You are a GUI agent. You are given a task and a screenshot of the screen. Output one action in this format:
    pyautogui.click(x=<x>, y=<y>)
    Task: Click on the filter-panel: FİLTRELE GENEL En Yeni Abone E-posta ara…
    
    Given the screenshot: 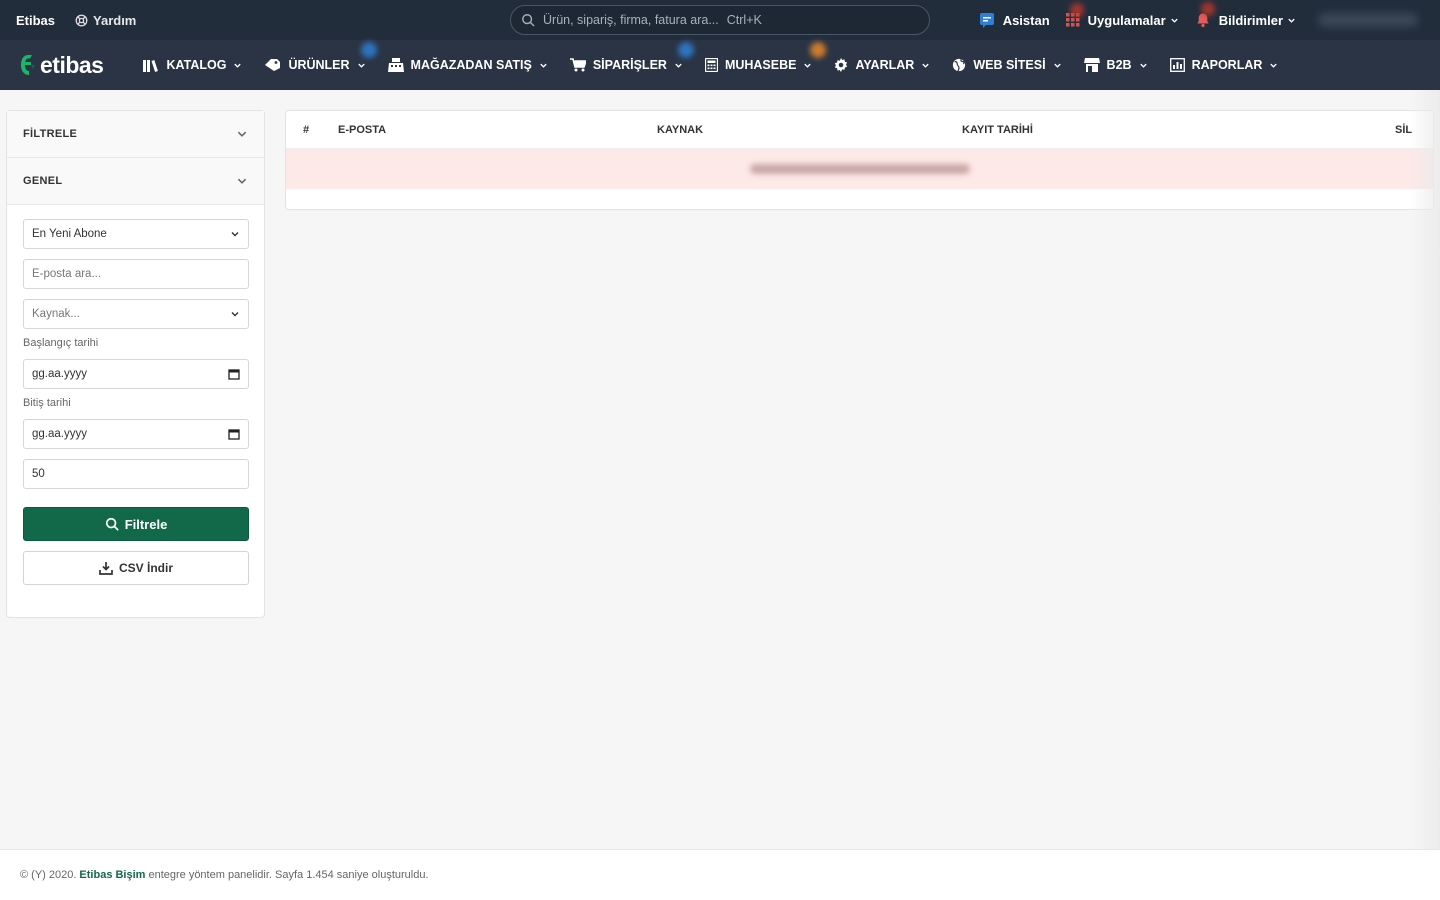 What is the action you would take?
    pyautogui.click(x=135, y=364)
    